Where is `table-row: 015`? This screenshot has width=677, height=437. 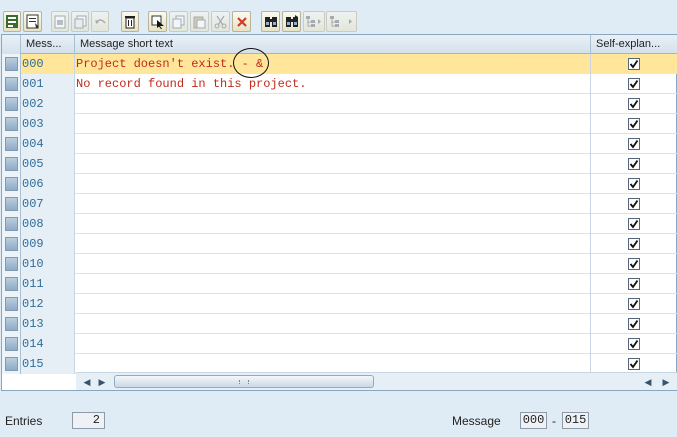 table-row: 015 is located at coordinates (339, 364).